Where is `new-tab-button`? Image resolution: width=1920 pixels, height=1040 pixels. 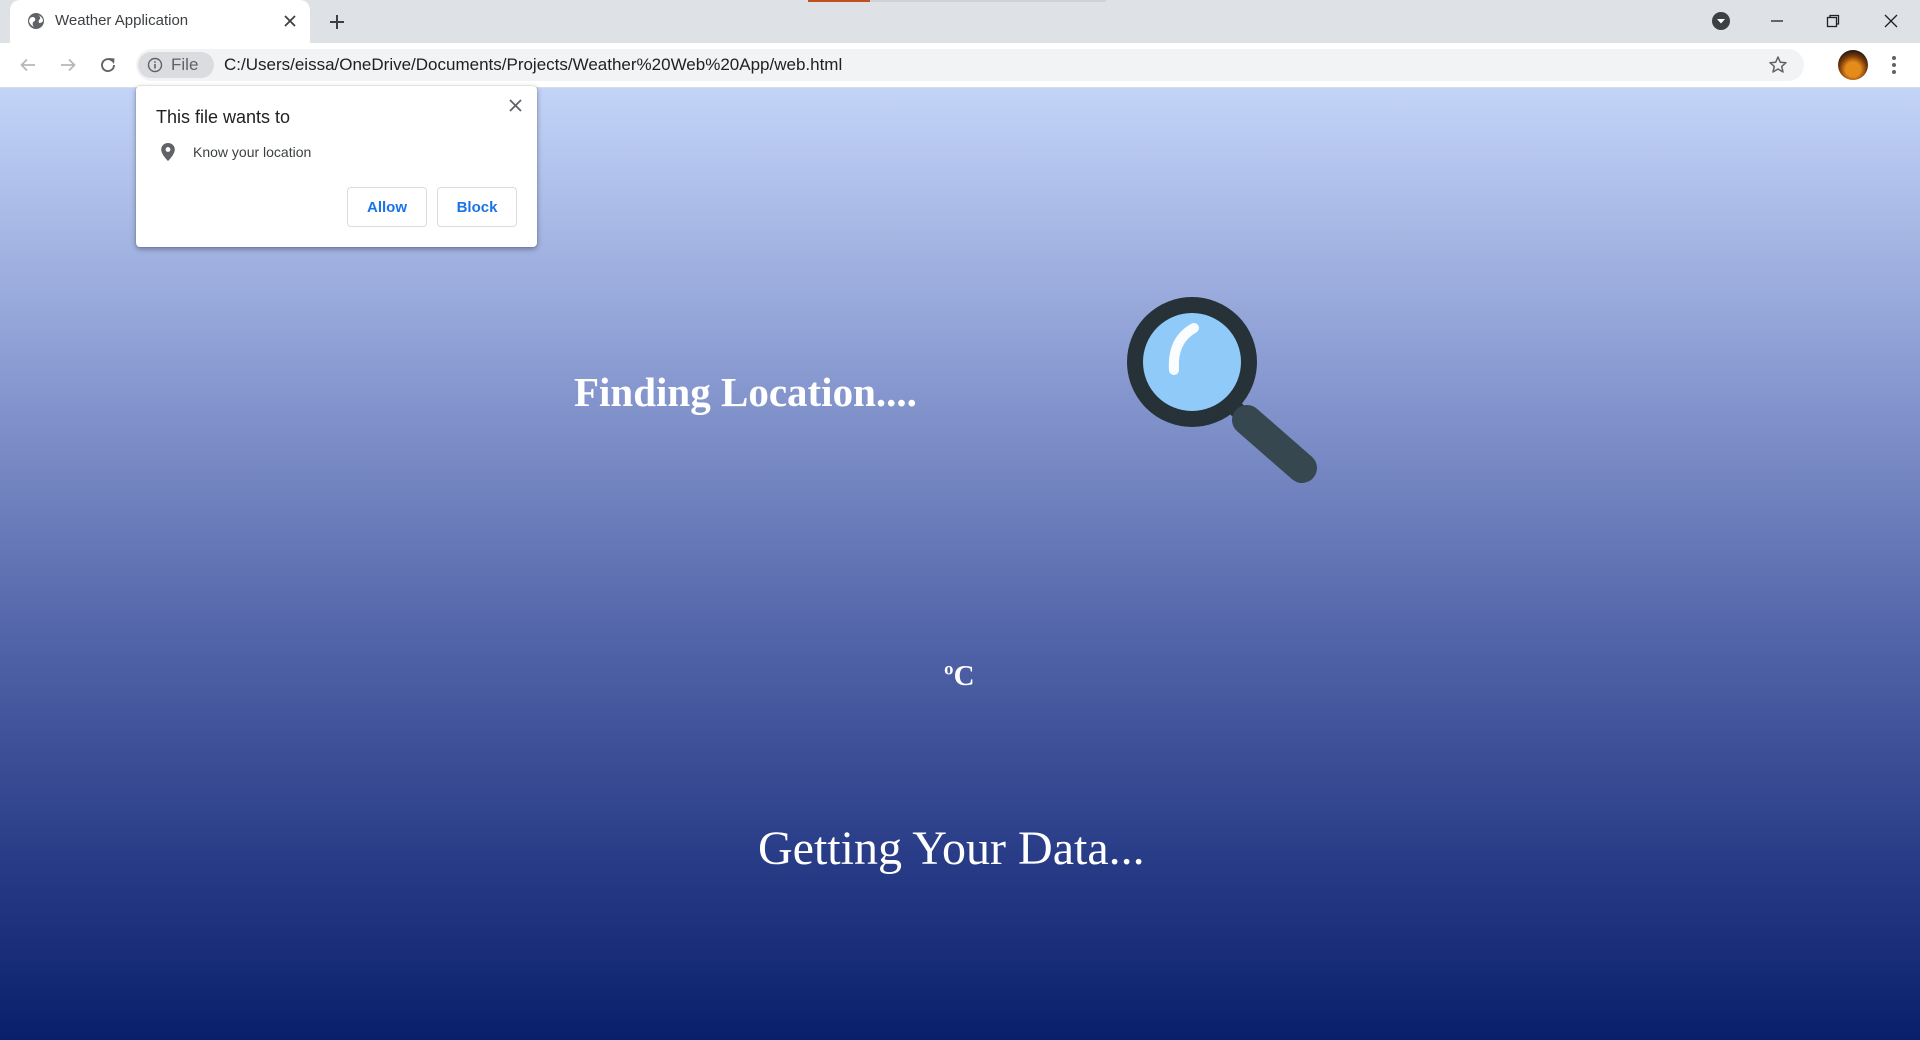 new-tab-button is located at coordinates (337, 22).